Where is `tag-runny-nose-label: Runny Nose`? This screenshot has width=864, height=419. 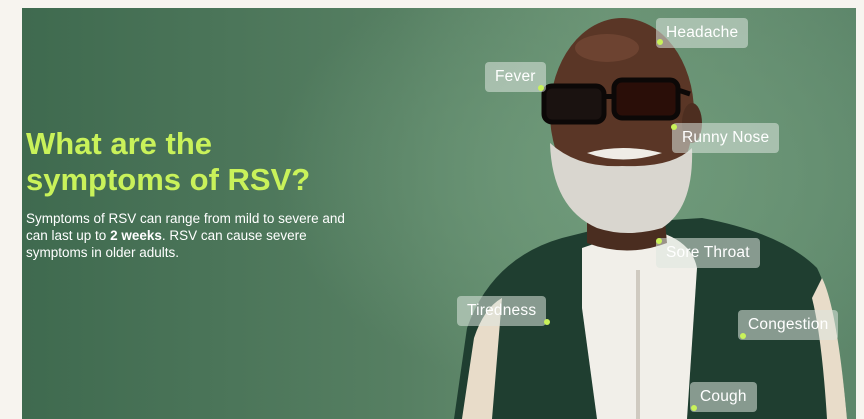 tag-runny-nose-label: Runny Nose is located at coordinates (726, 137).